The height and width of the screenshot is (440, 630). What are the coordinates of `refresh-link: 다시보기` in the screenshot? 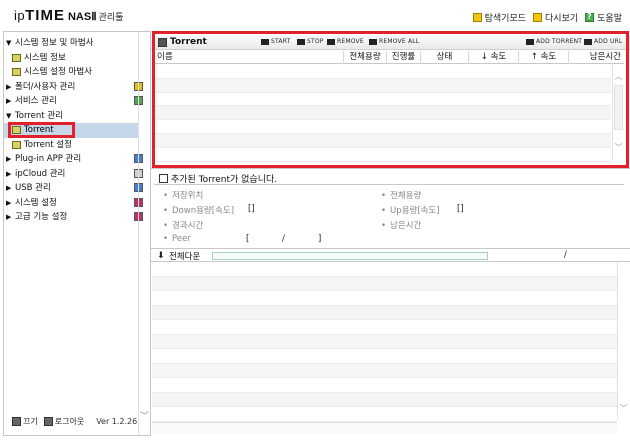 It's located at (555, 17).